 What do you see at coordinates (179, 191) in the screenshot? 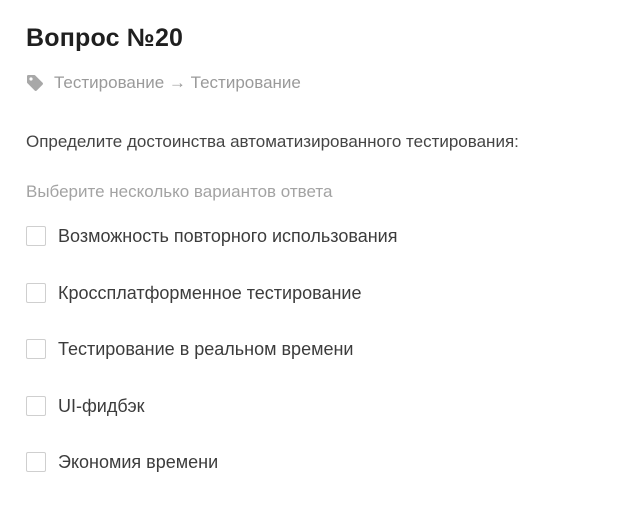
I see `answer-hint: Выберите несколько вариантов ответа` at bounding box center [179, 191].